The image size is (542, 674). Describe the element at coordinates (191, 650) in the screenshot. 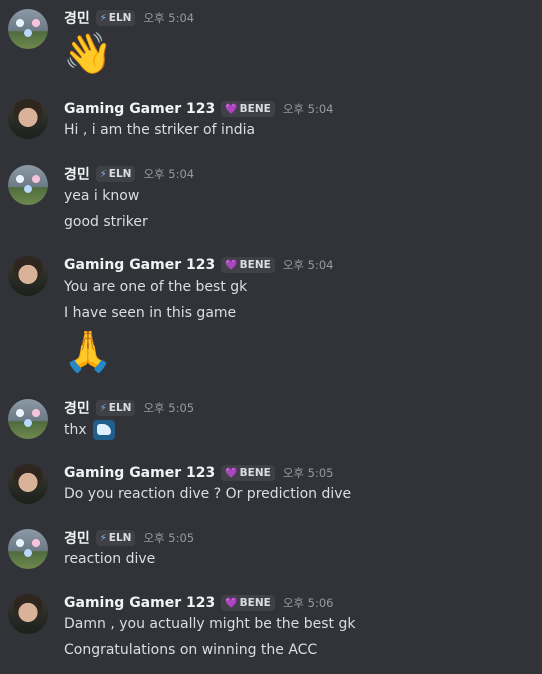

I see `message-text: Congratulations on winning the ACC` at that location.